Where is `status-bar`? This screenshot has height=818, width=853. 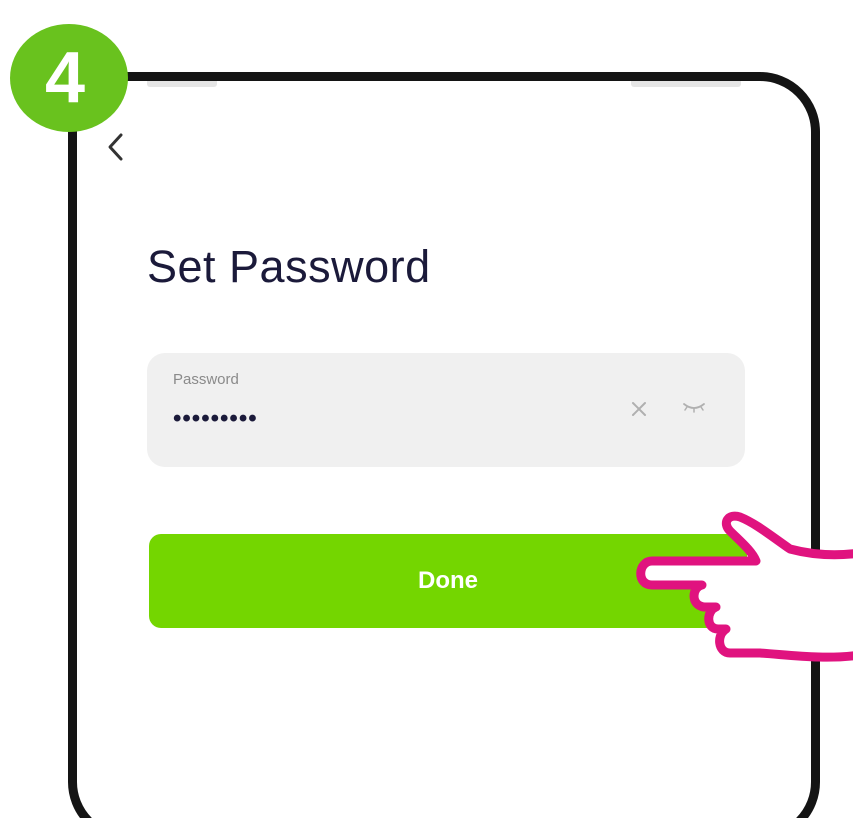
status-bar is located at coordinates (449, 86).